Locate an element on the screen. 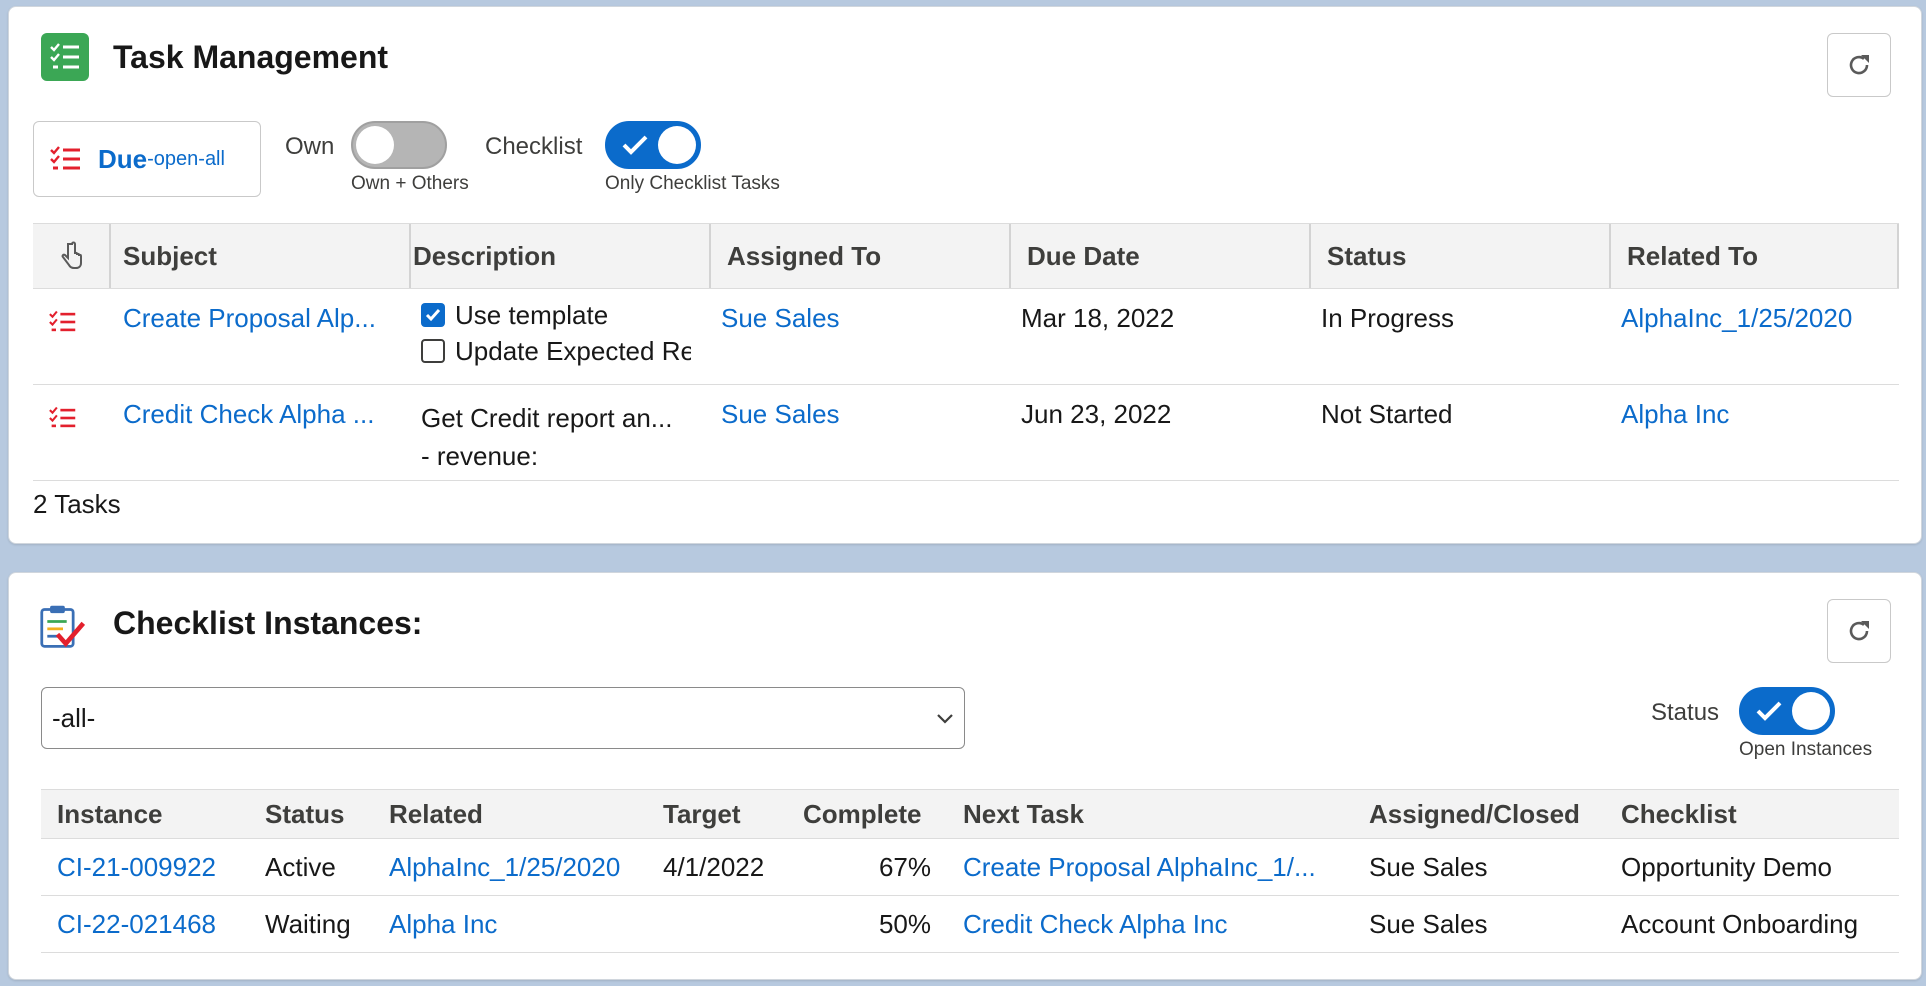 The image size is (1926, 986). checklist-toggle is located at coordinates (653, 145).